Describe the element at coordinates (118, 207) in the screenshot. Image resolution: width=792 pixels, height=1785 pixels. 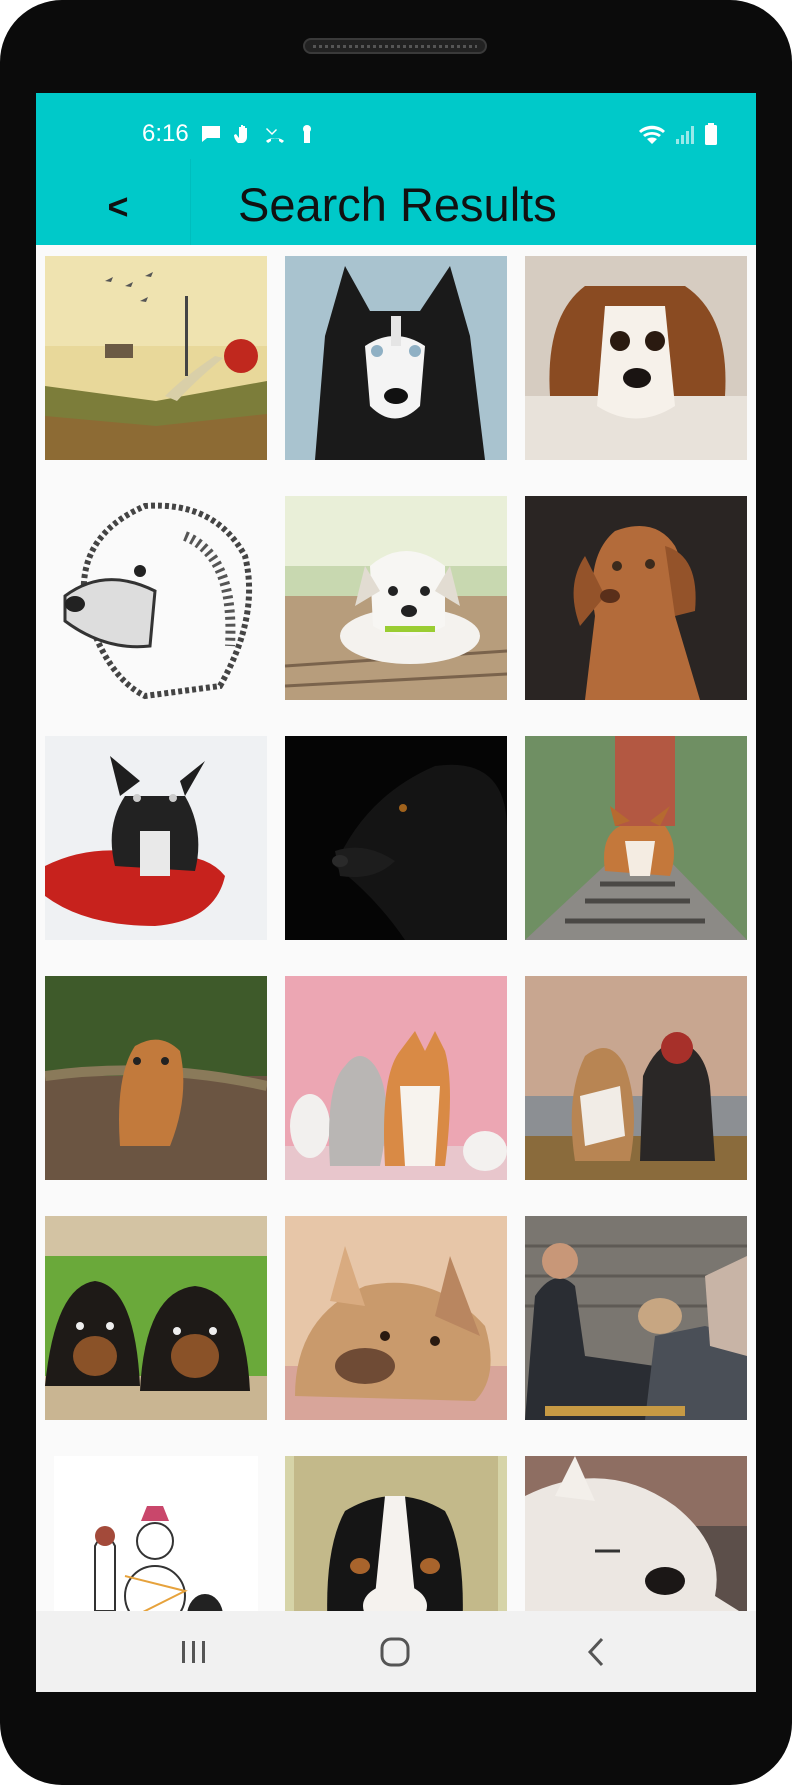
I see `back-button: <` at that location.